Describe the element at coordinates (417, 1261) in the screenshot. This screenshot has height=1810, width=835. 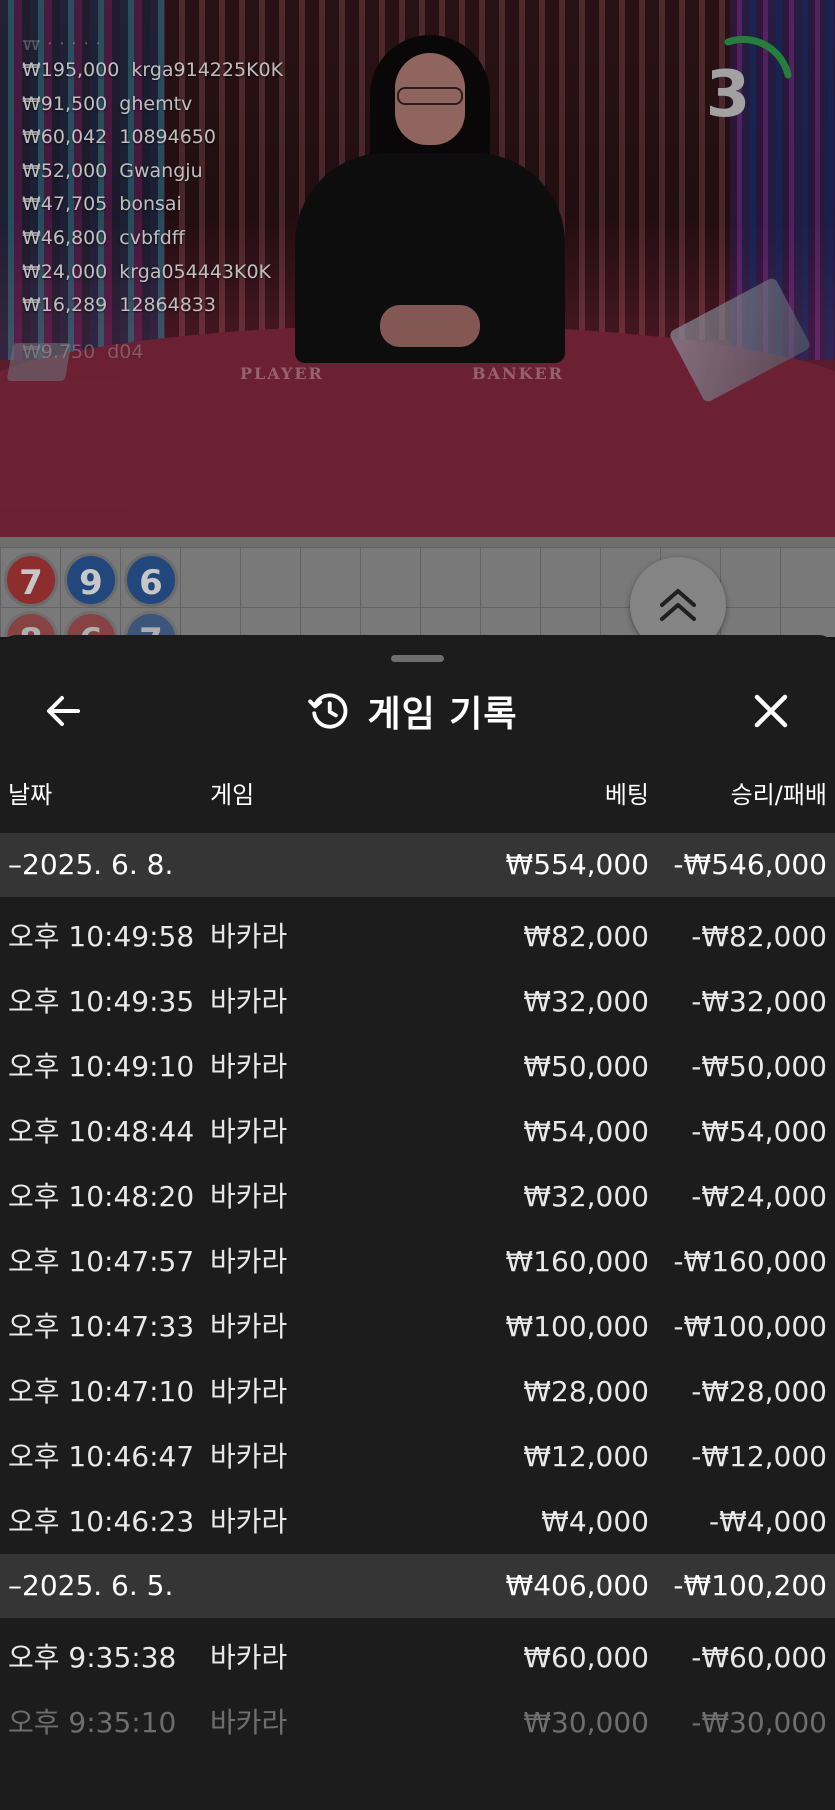
I see `history-row: 오후 10:47:57 바카라 ₩160,000 -₩160,000` at that location.